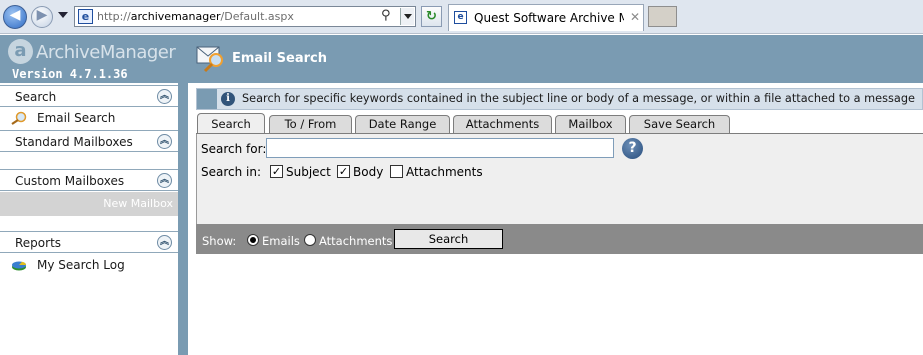 The image size is (923, 355). I want to click on browser-tab: e Quest Software Archive Man... ✕, so click(546, 17).